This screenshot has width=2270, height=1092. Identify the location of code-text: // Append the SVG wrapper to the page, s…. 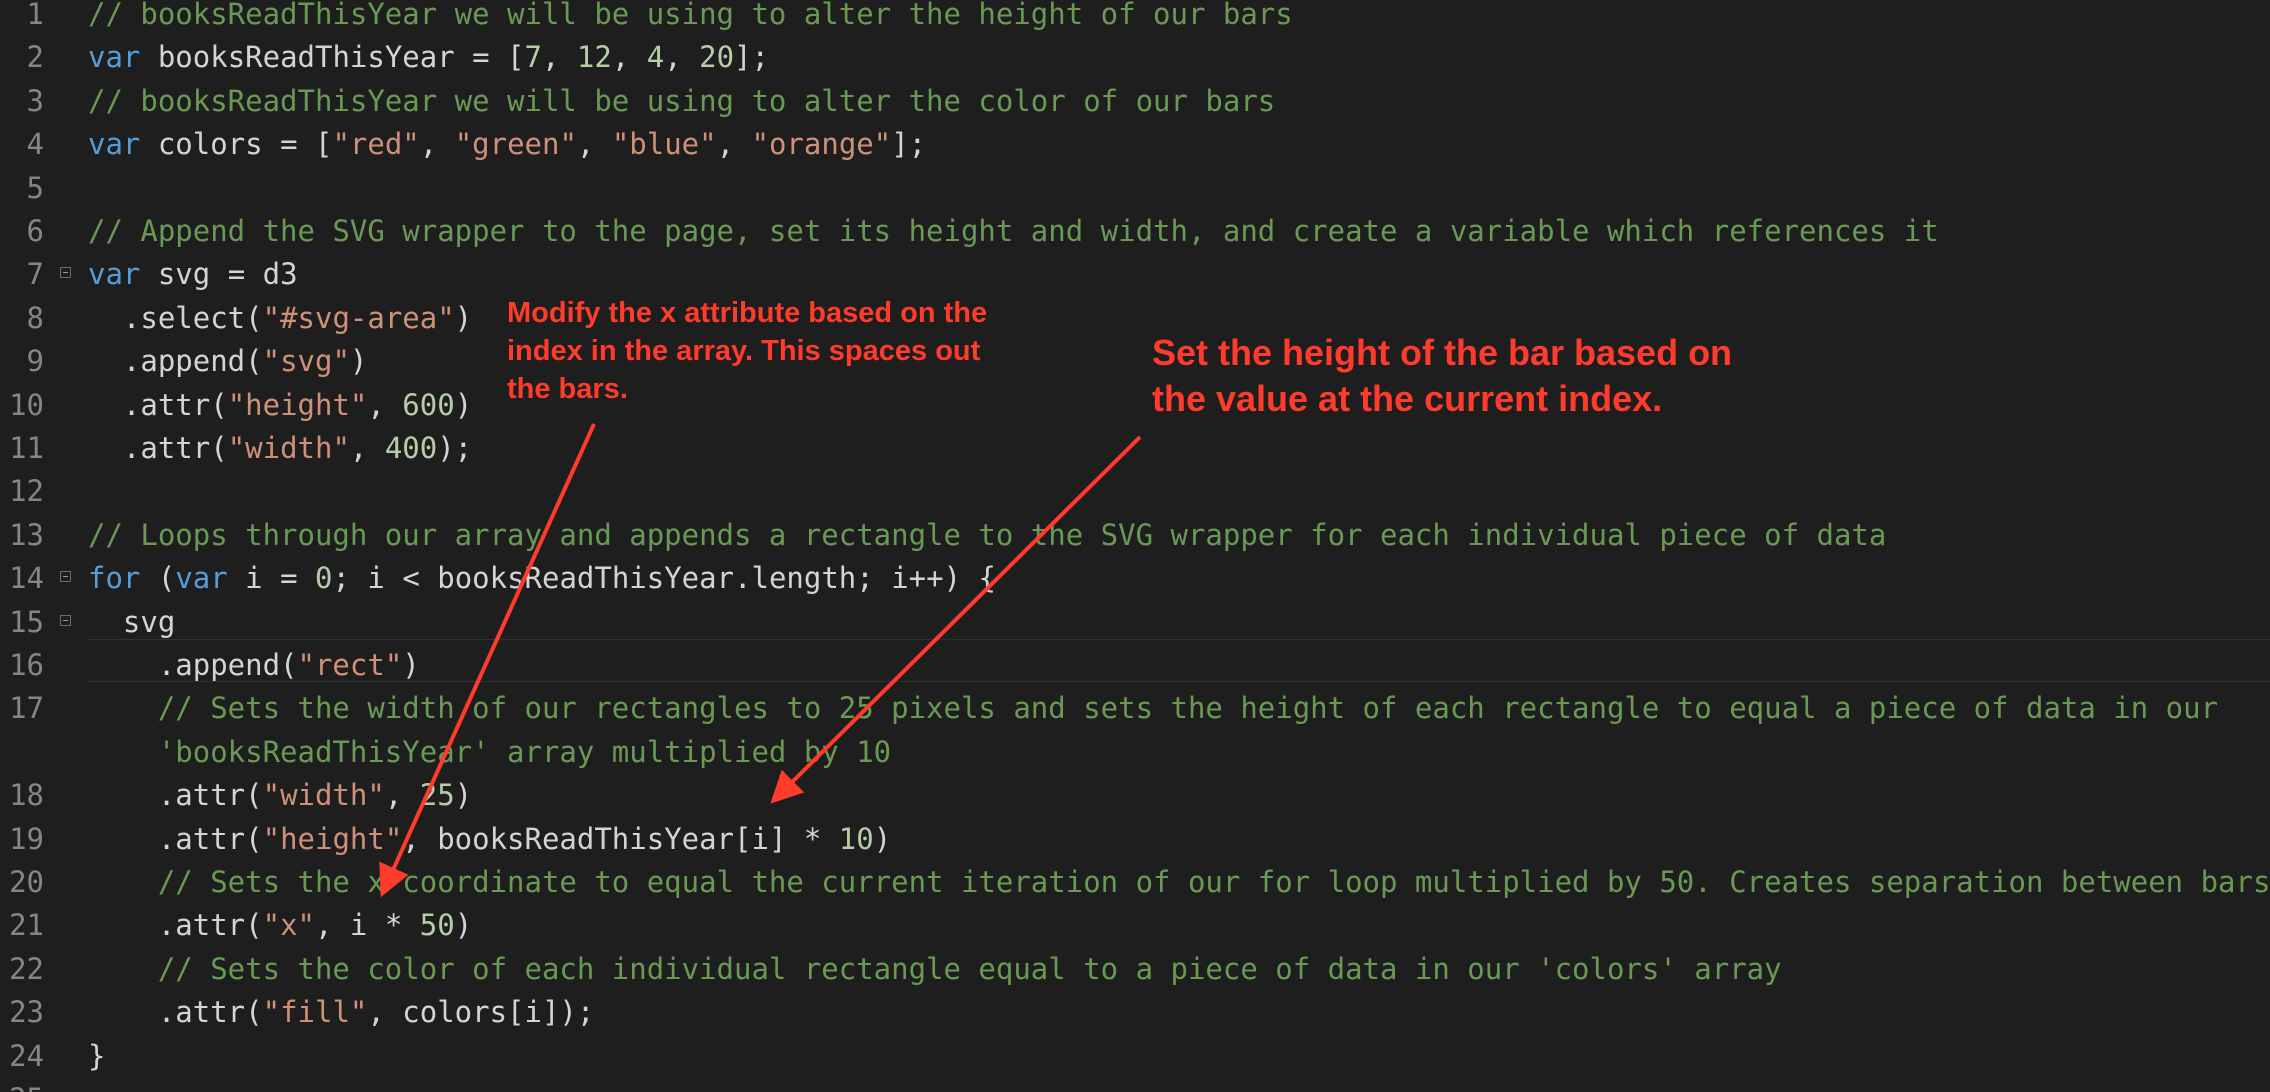
(1013, 231).